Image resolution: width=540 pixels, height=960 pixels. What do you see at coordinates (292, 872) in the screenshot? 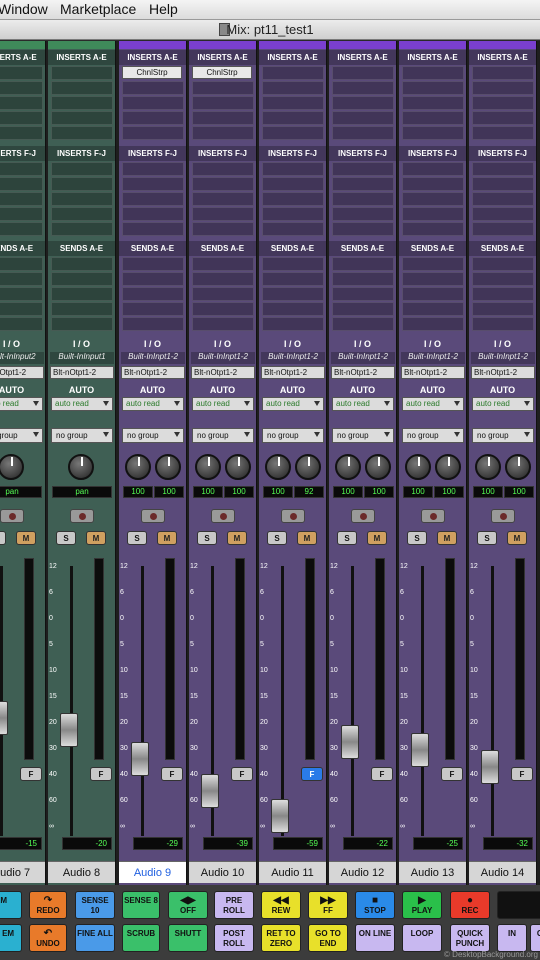
I see `track-name: Audio 11` at bounding box center [292, 872].